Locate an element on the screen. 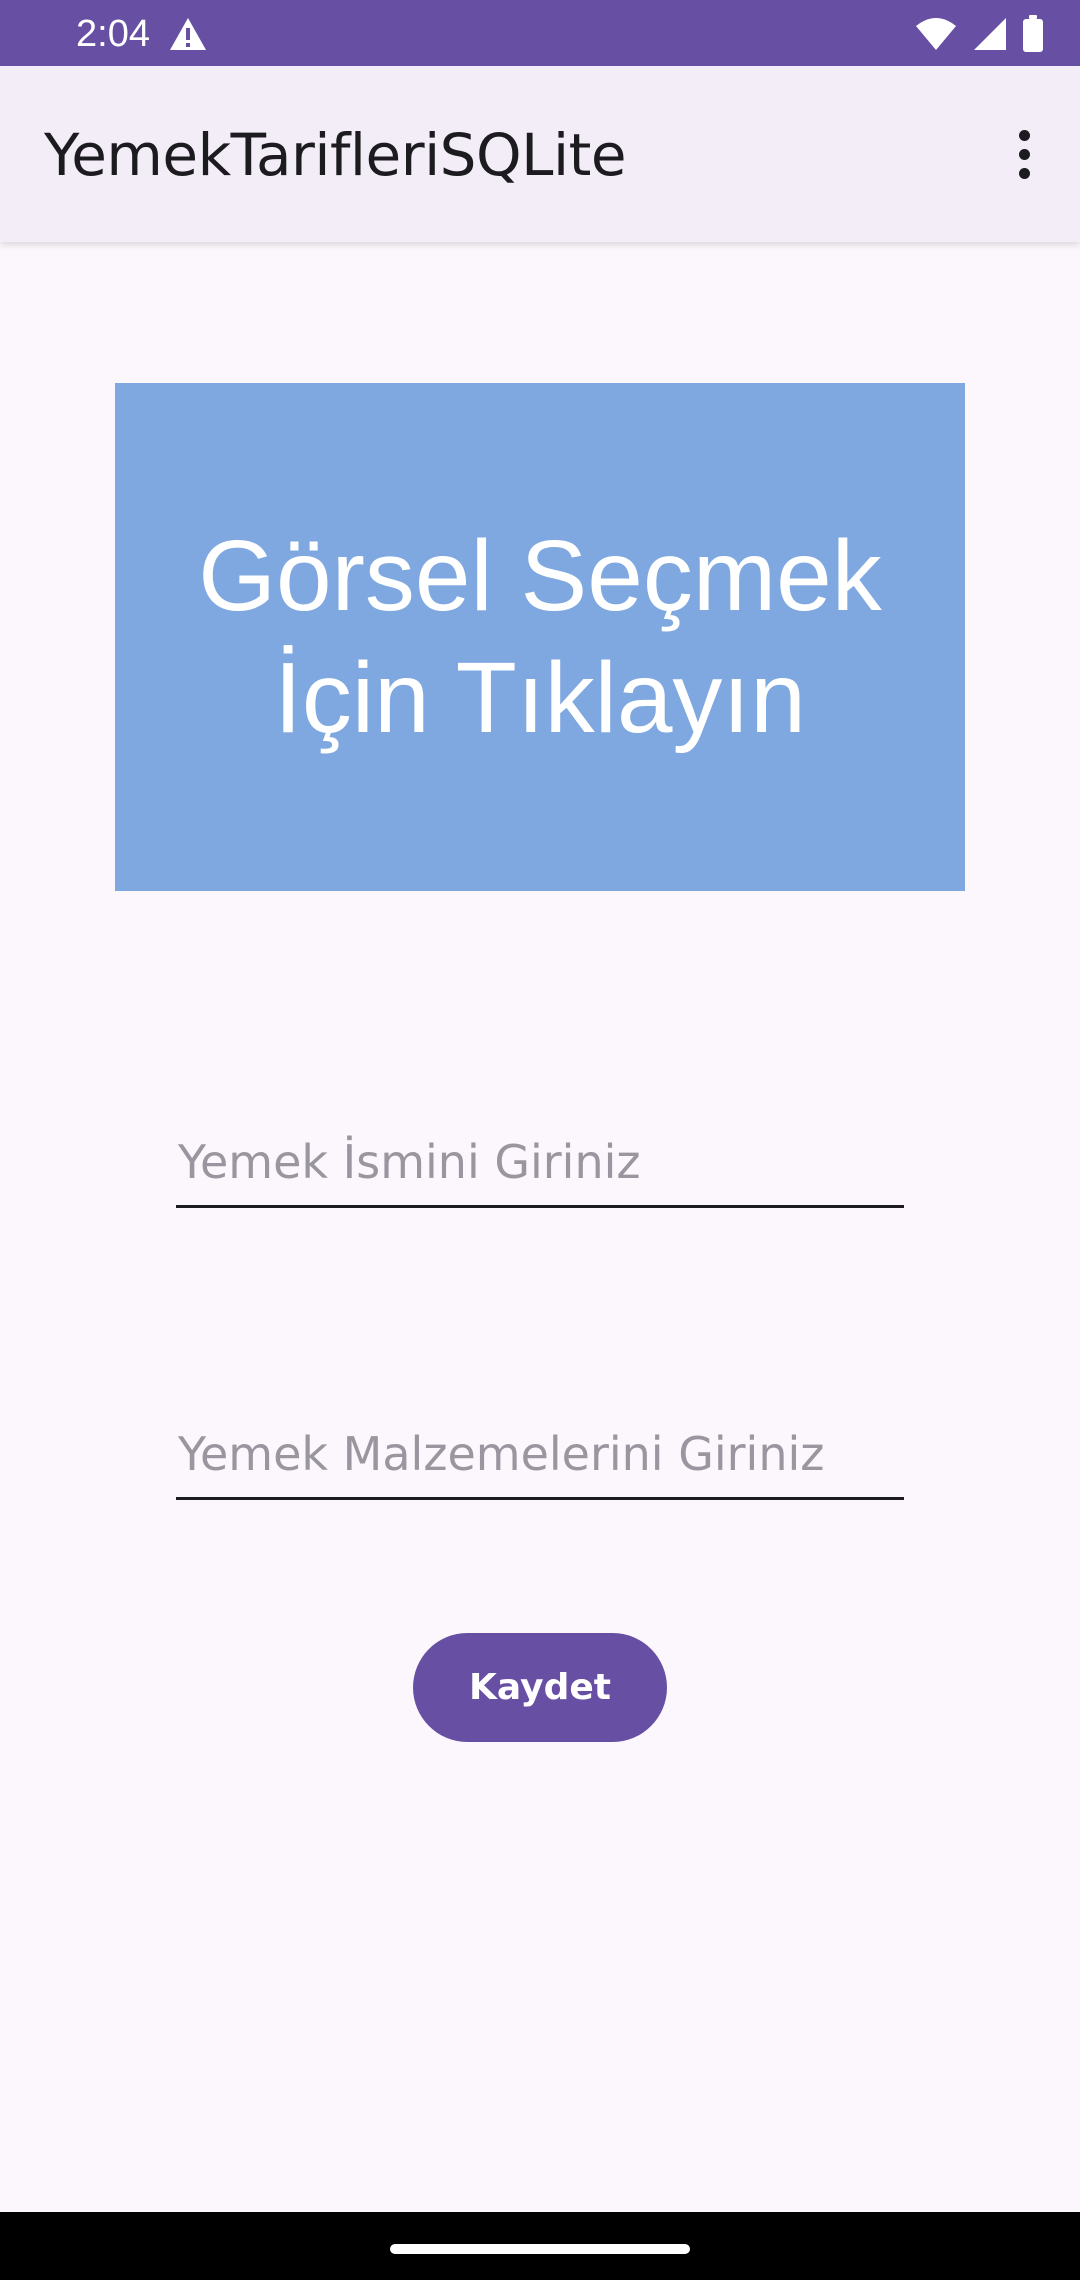 Image resolution: width=1080 pixels, height=2280 pixels. app-title: YemekTarifleriSQLite is located at coordinates (335, 155).